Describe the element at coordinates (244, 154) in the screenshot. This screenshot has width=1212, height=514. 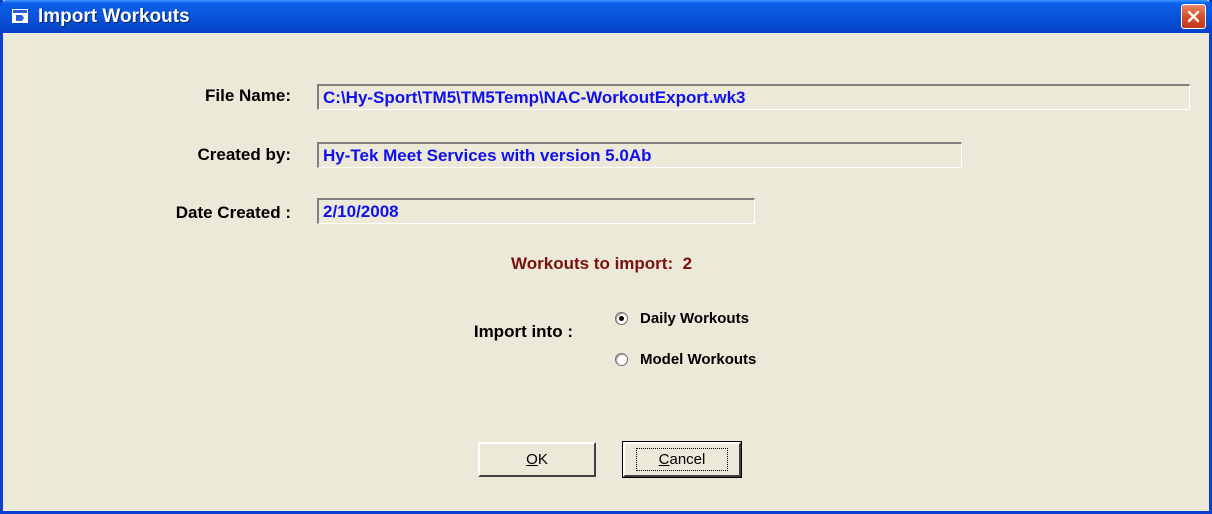
I see `created-by-label: Created by:` at that location.